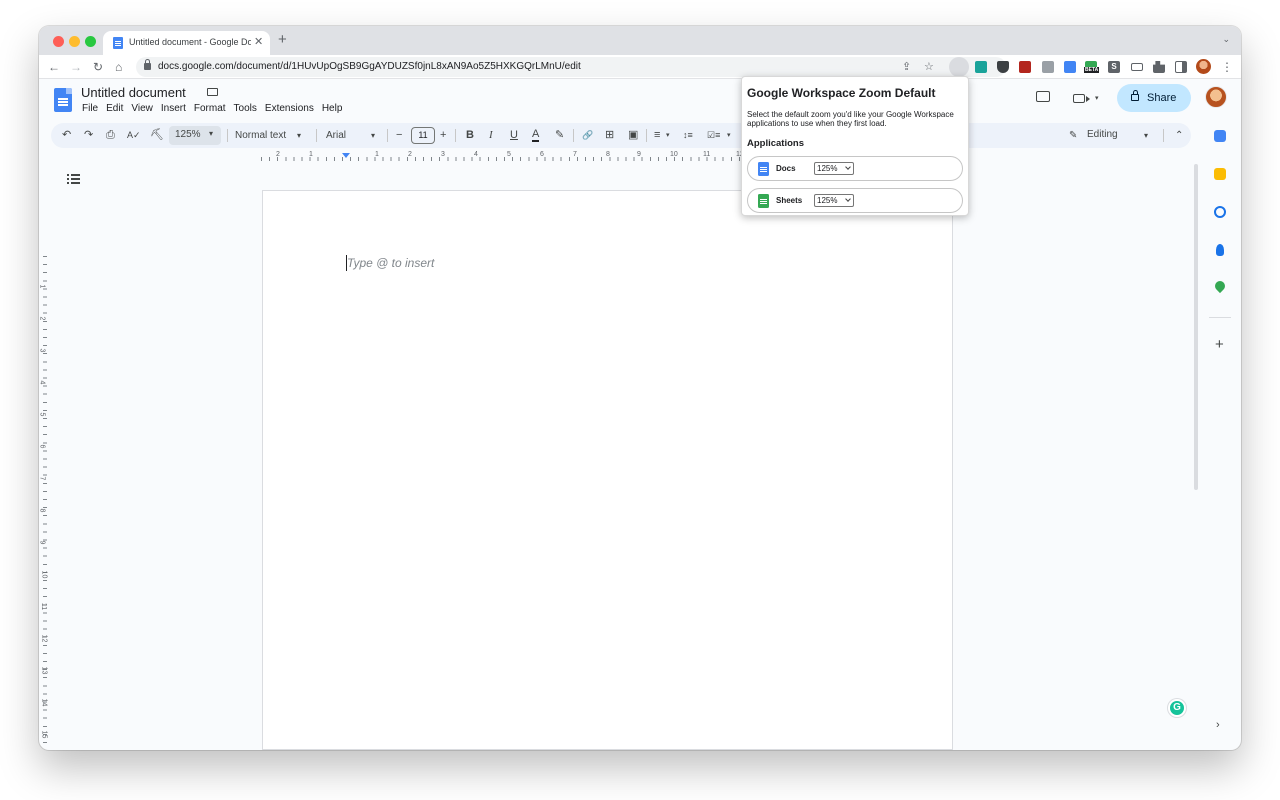 This screenshot has height=800, width=1280. Describe the element at coordinates (114, 108) in the screenshot. I see `menu-edit: Edit` at that location.